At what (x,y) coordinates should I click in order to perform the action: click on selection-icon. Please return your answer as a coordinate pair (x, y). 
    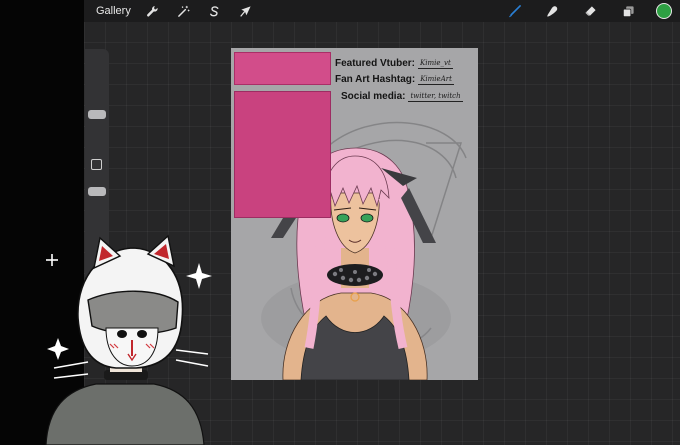
    Looking at the image, I should click on (214, 10).